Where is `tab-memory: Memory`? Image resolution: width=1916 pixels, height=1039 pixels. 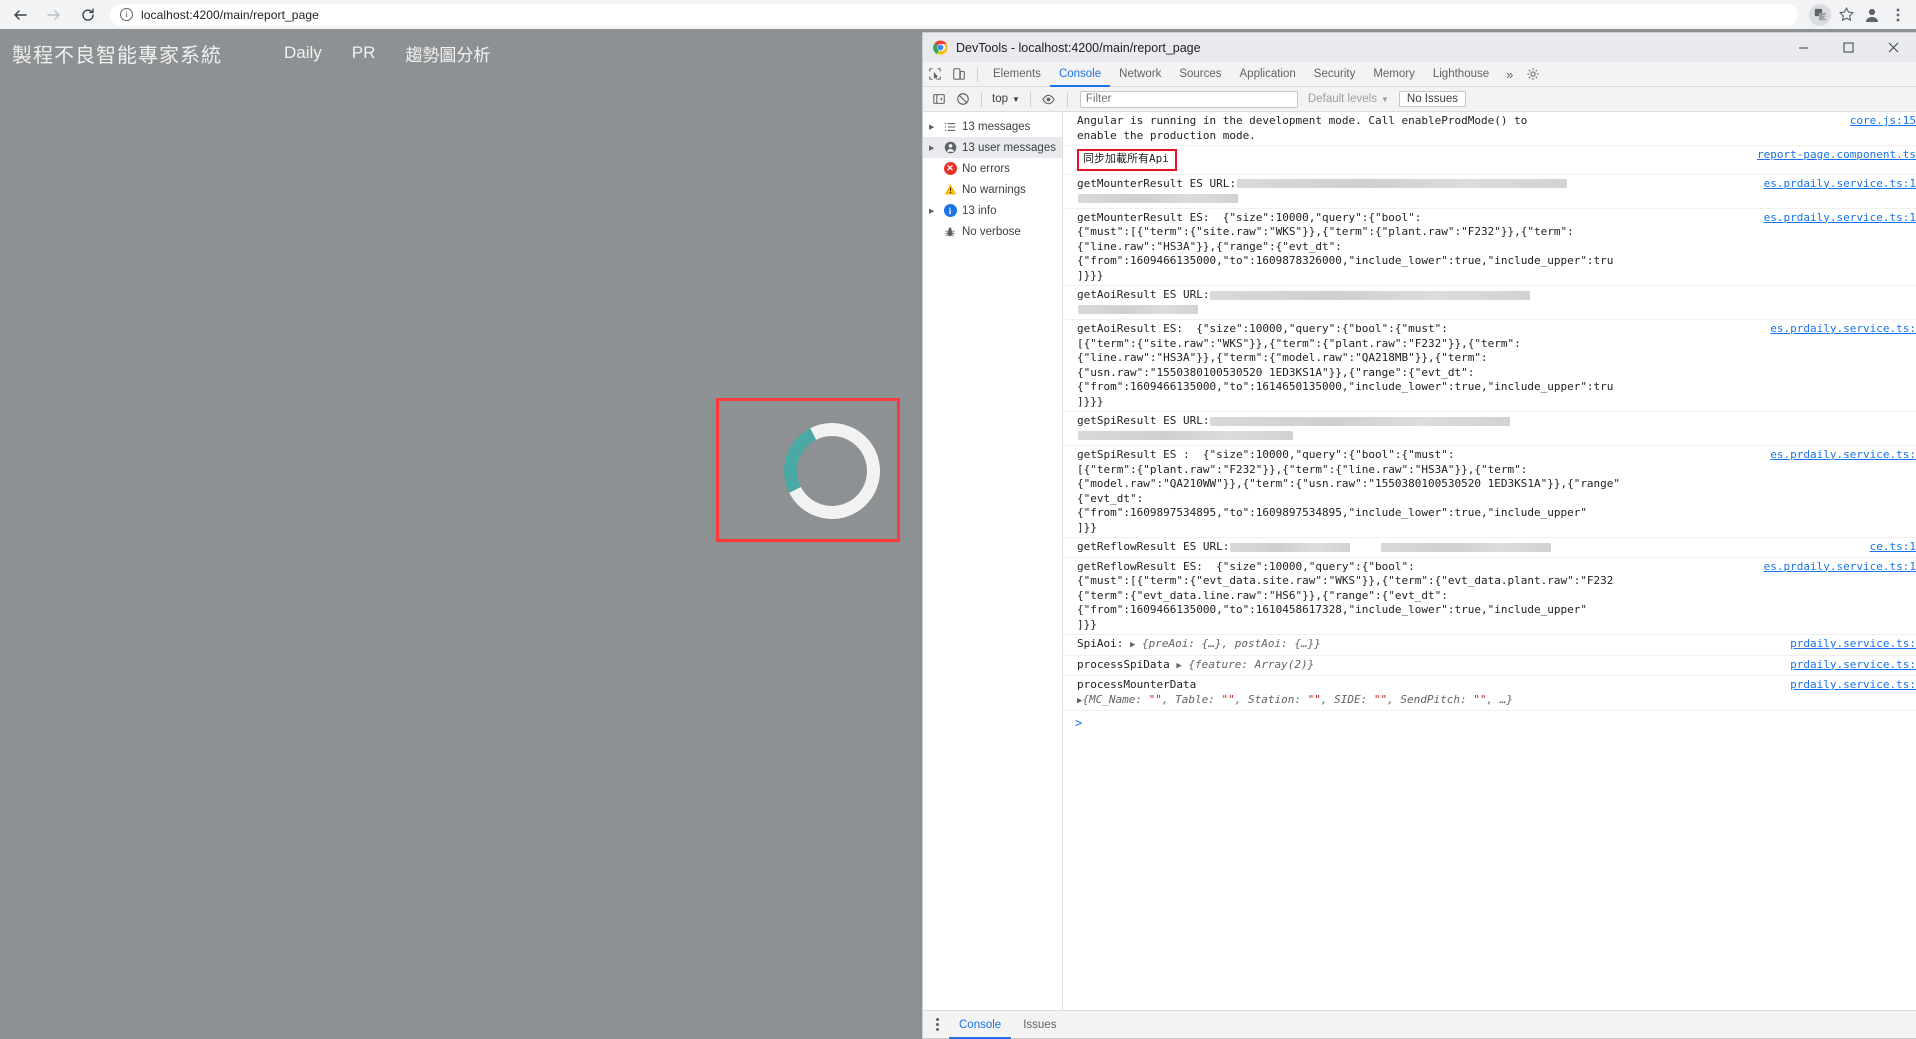
tab-memory: Memory is located at coordinates (1394, 74).